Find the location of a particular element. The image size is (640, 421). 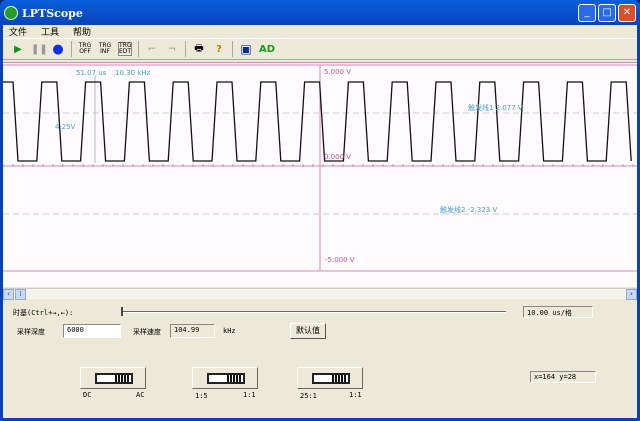

toolbar: ▶ ❚❚ ● TRG OFF TRG INF TRG EDT ⌐ ¬ 🖶 ? ▣ AD is located at coordinates (320, 49).